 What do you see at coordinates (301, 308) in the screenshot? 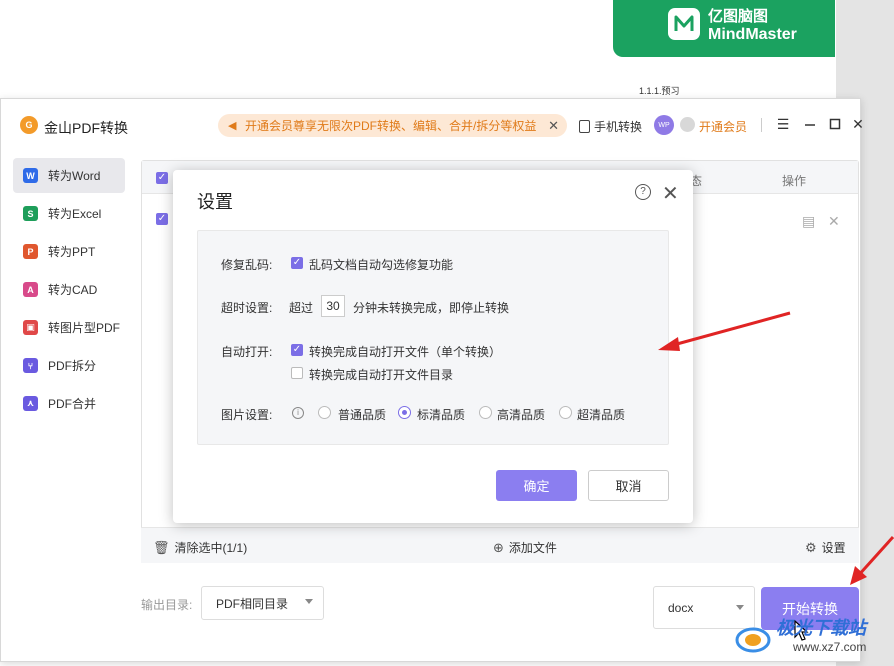
I see `timeout-prefix: 超过` at bounding box center [301, 308].